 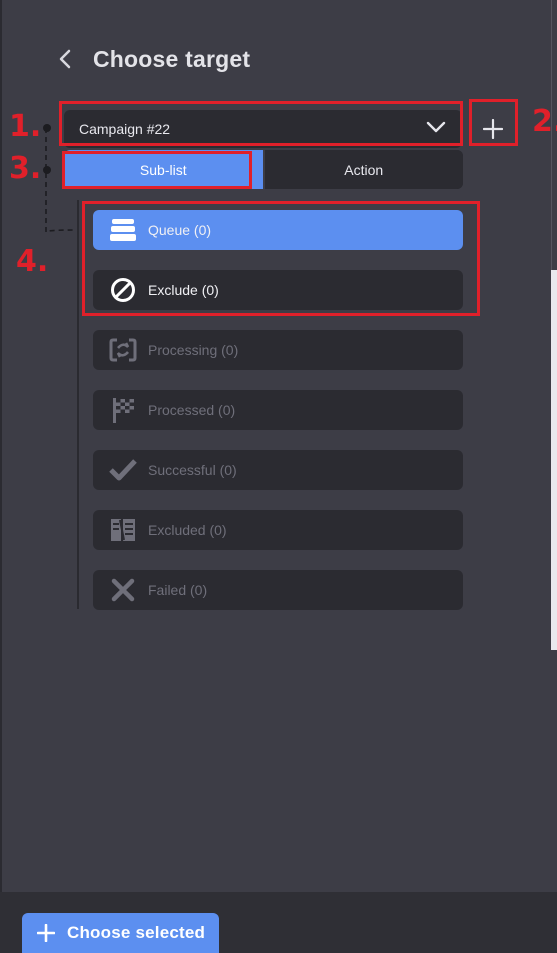 I want to click on choose-selected-label: Choose selected, so click(x=136, y=932).